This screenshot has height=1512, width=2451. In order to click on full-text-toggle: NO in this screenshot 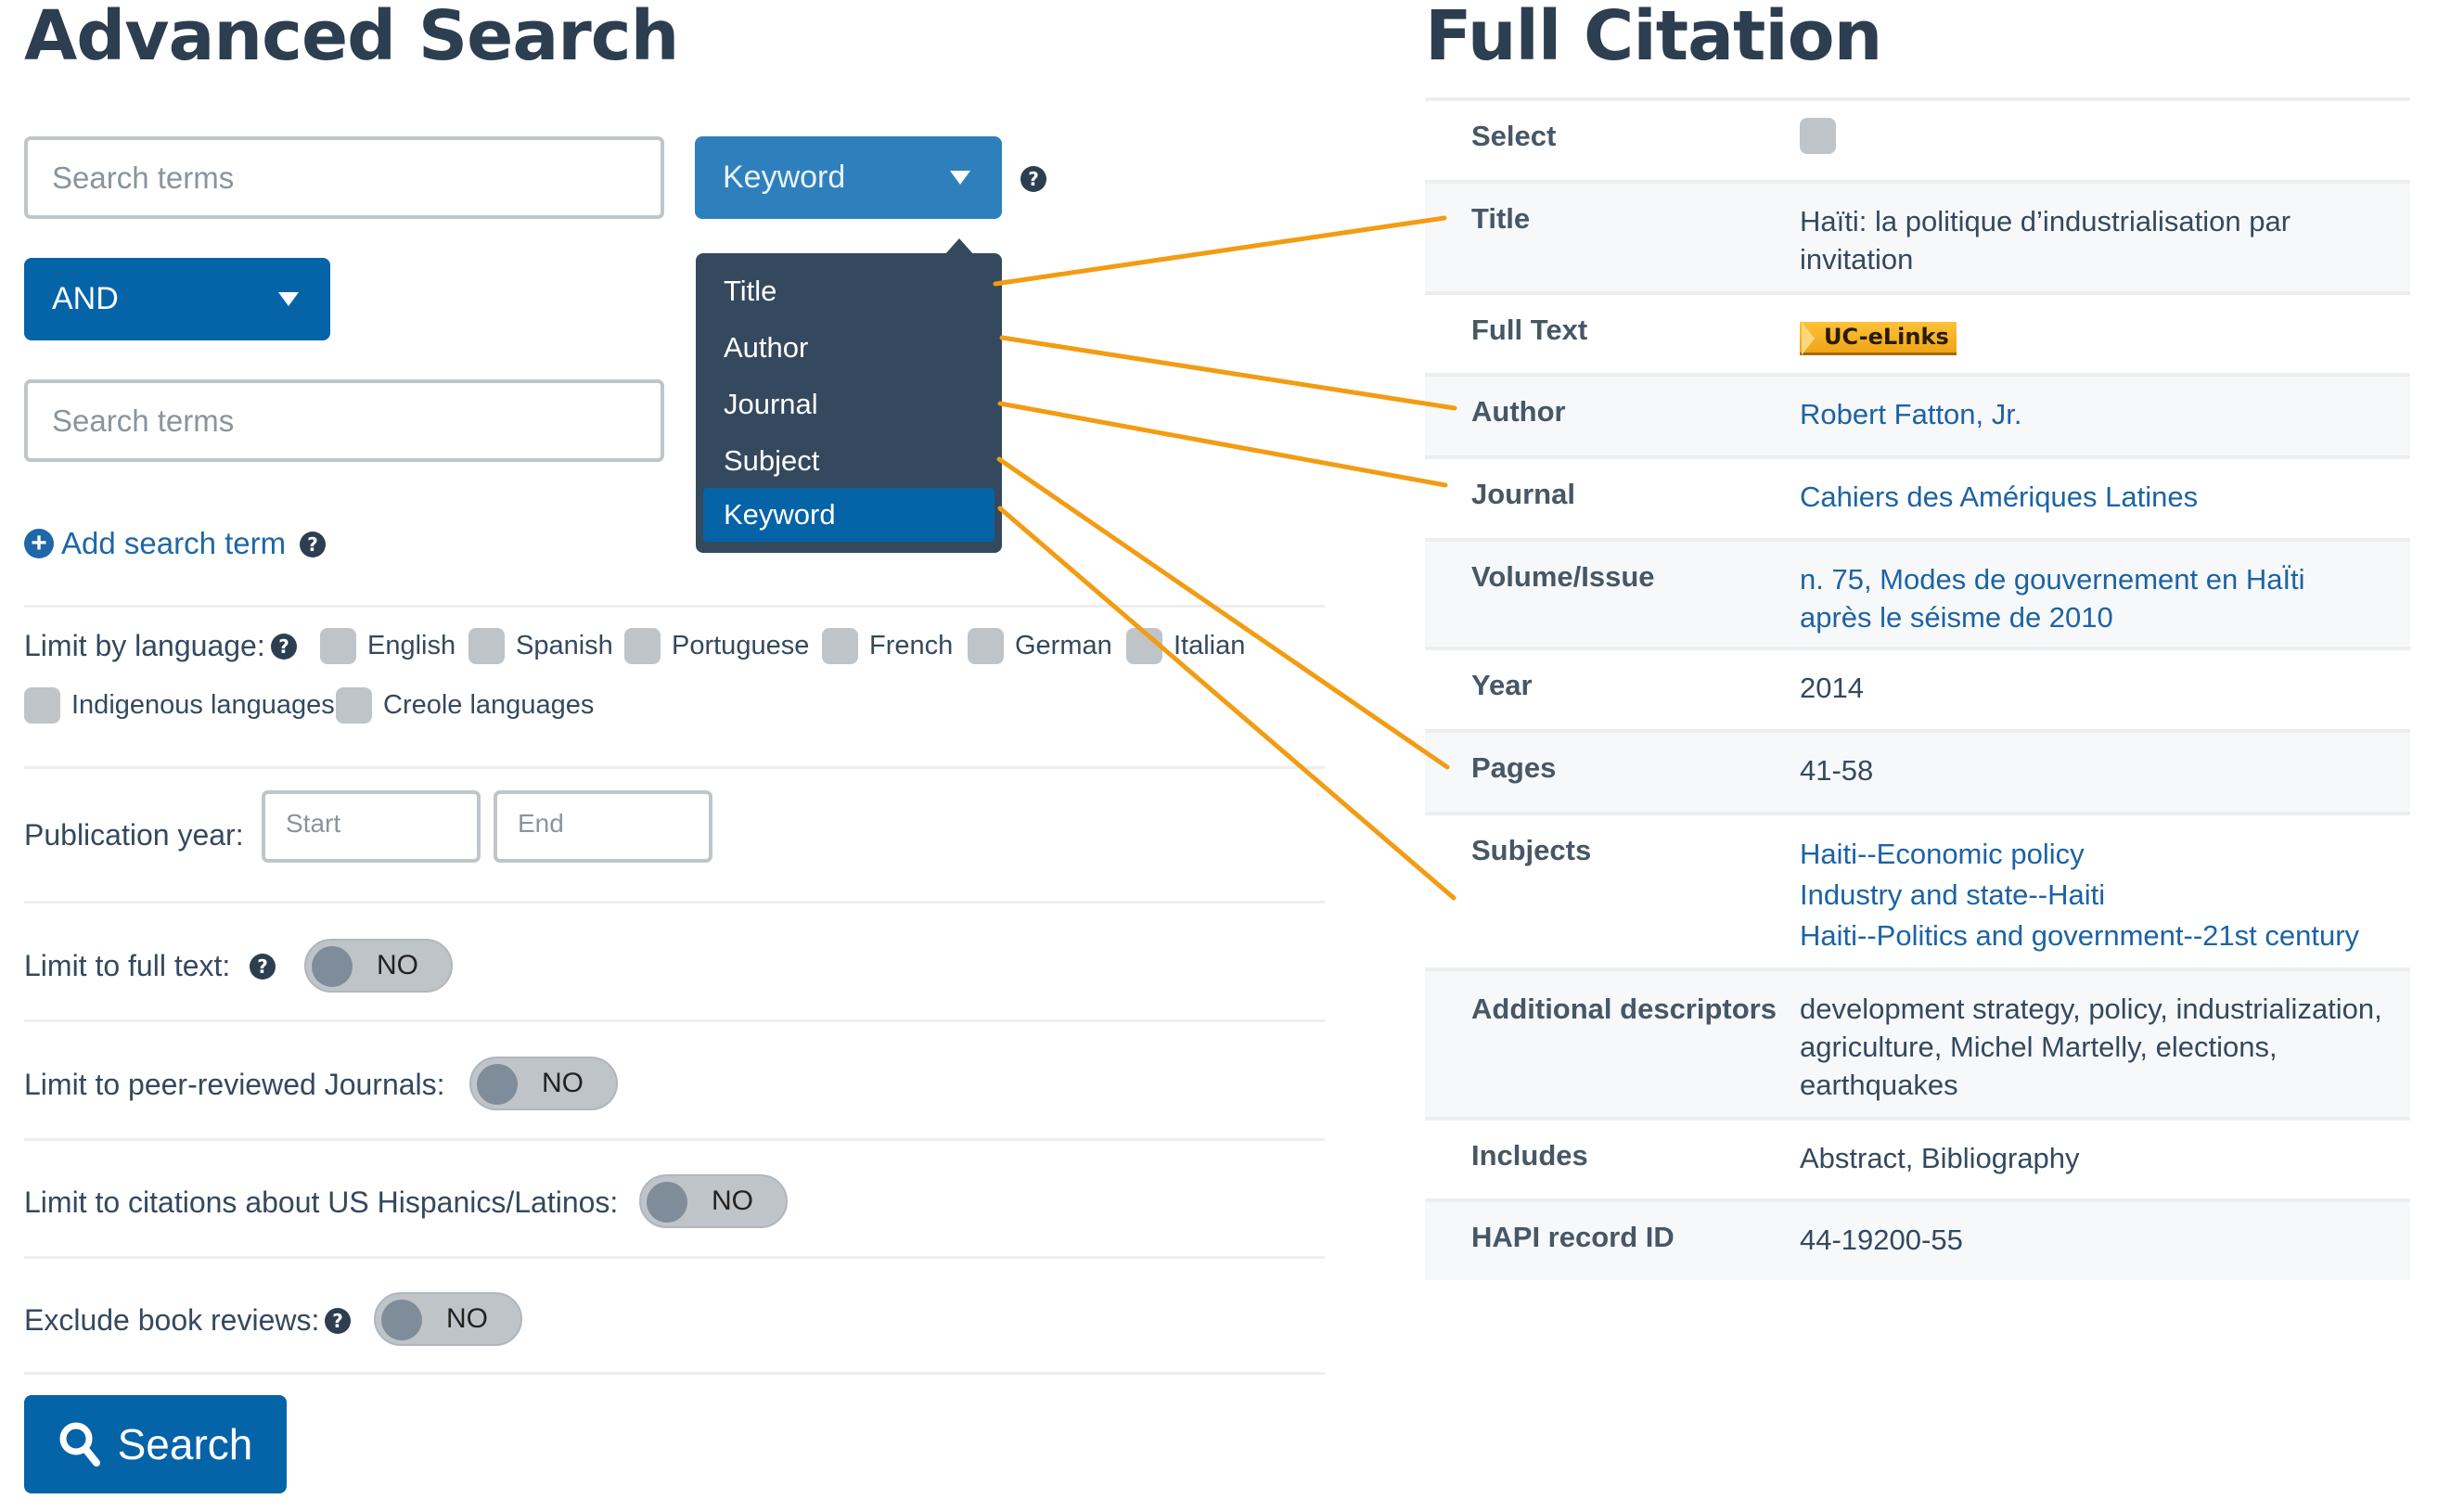, I will do `click(379, 966)`.